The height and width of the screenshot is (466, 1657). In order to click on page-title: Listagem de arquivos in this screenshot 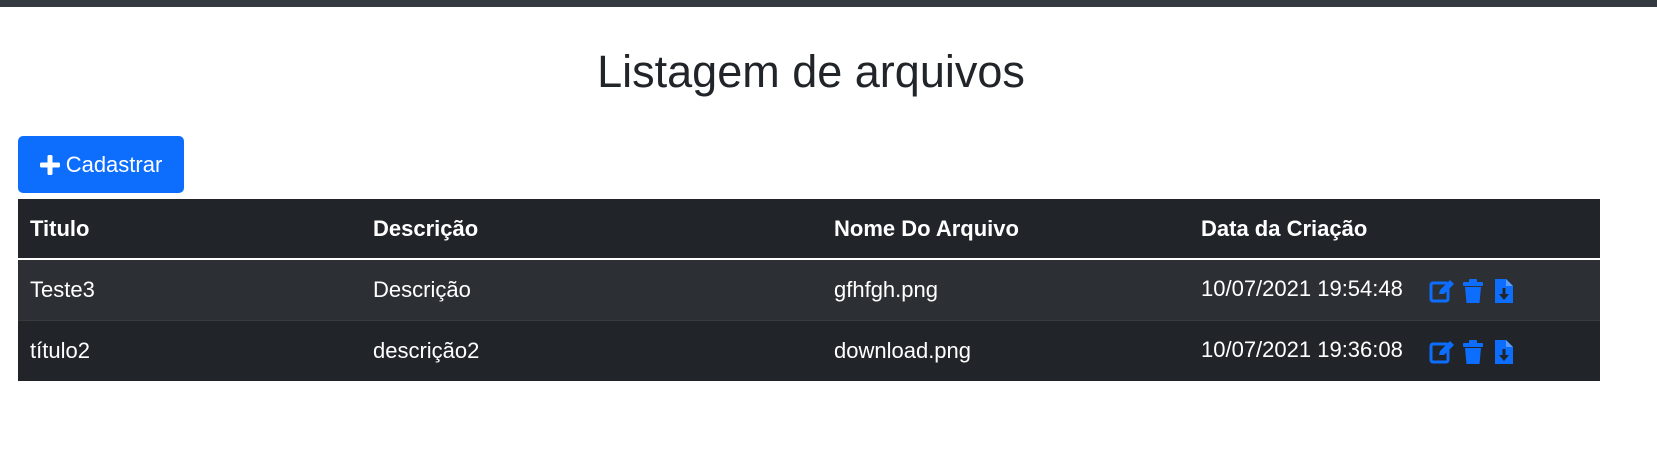, I will do `click(811, 71)`.